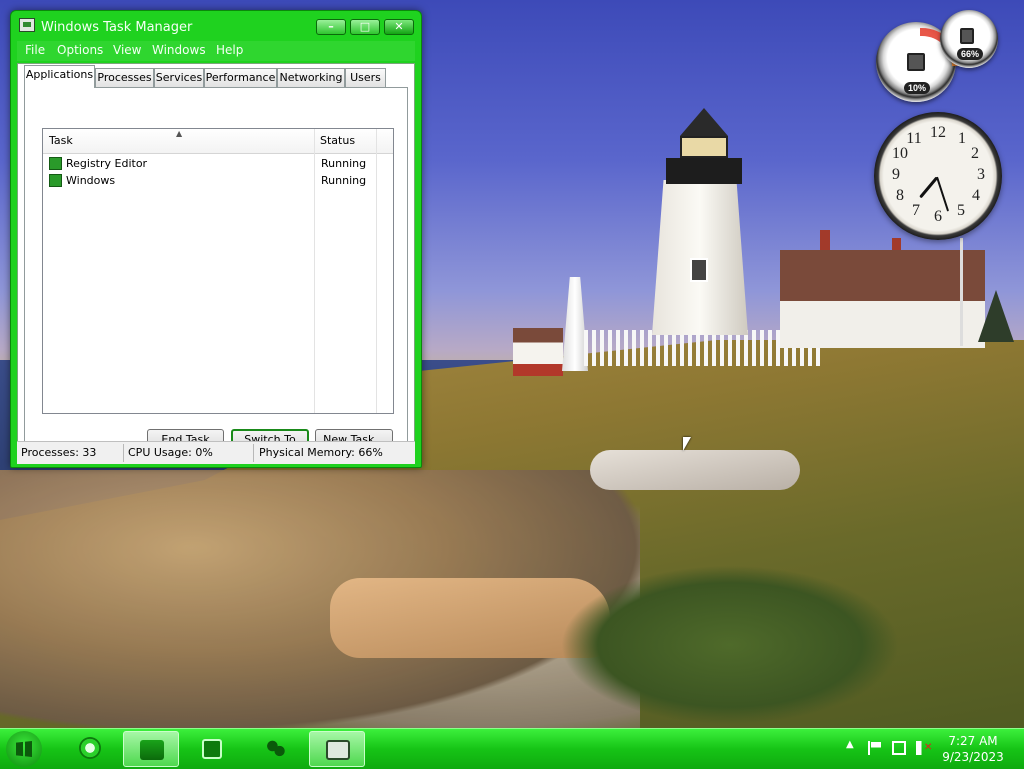 This screenshot has width=1024, height=769. Describe the element at coordinates (24, 749) in the screenshot. I see `start-button` at that location.